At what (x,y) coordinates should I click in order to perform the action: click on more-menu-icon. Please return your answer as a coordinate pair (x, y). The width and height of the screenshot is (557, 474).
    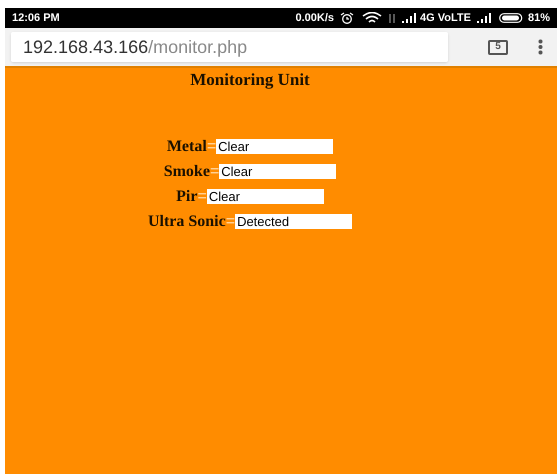
    Looking at the image, I should click on (540, 47).